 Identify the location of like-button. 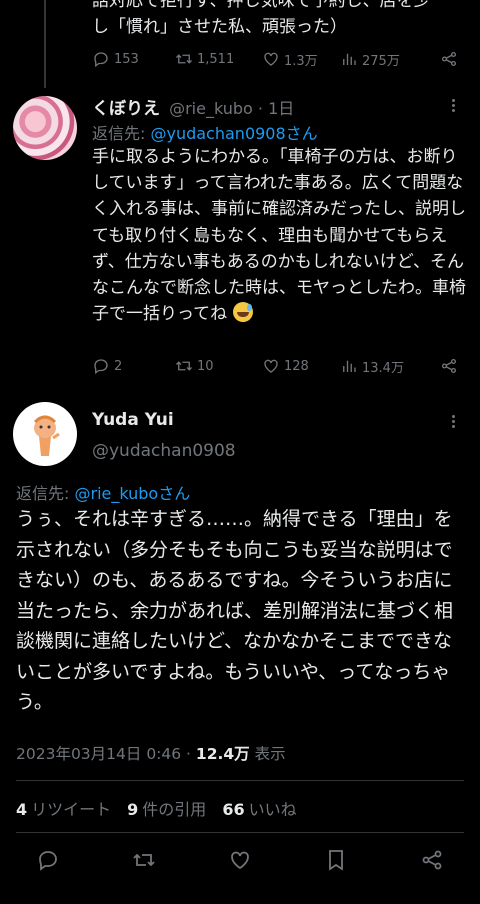
(240, 862).